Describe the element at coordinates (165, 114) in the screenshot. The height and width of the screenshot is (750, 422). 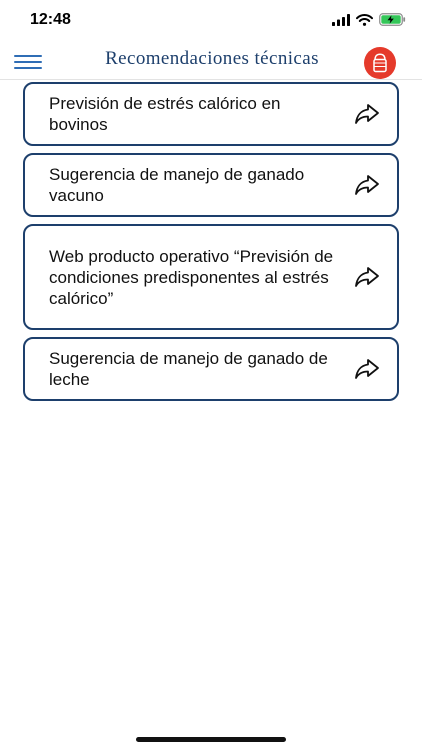
I see `list-item-label: Previsión de estrés calórico en bovinos` at that location.